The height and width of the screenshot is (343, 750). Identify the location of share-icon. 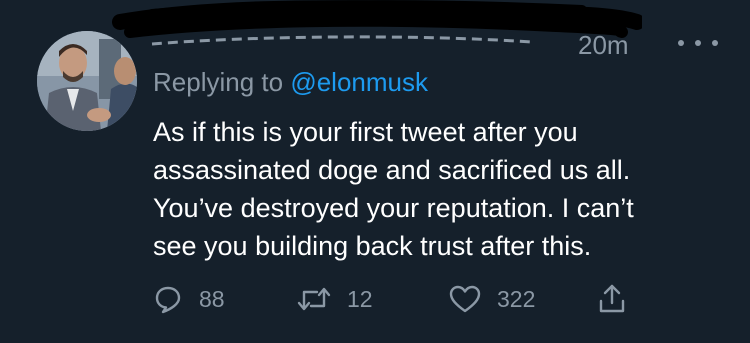
(612, 299).